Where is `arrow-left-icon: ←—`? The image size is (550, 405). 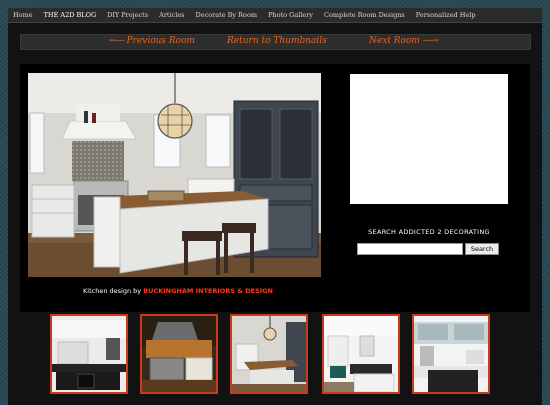 arrow-left-icon: ←— is located at coordinates (117, 41).